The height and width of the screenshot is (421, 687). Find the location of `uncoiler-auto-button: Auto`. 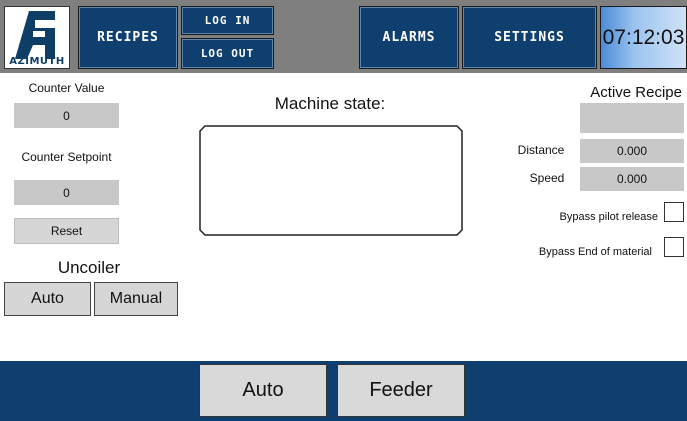

uncoiler-auto-button: Auto is located at coordinates (47, 299).